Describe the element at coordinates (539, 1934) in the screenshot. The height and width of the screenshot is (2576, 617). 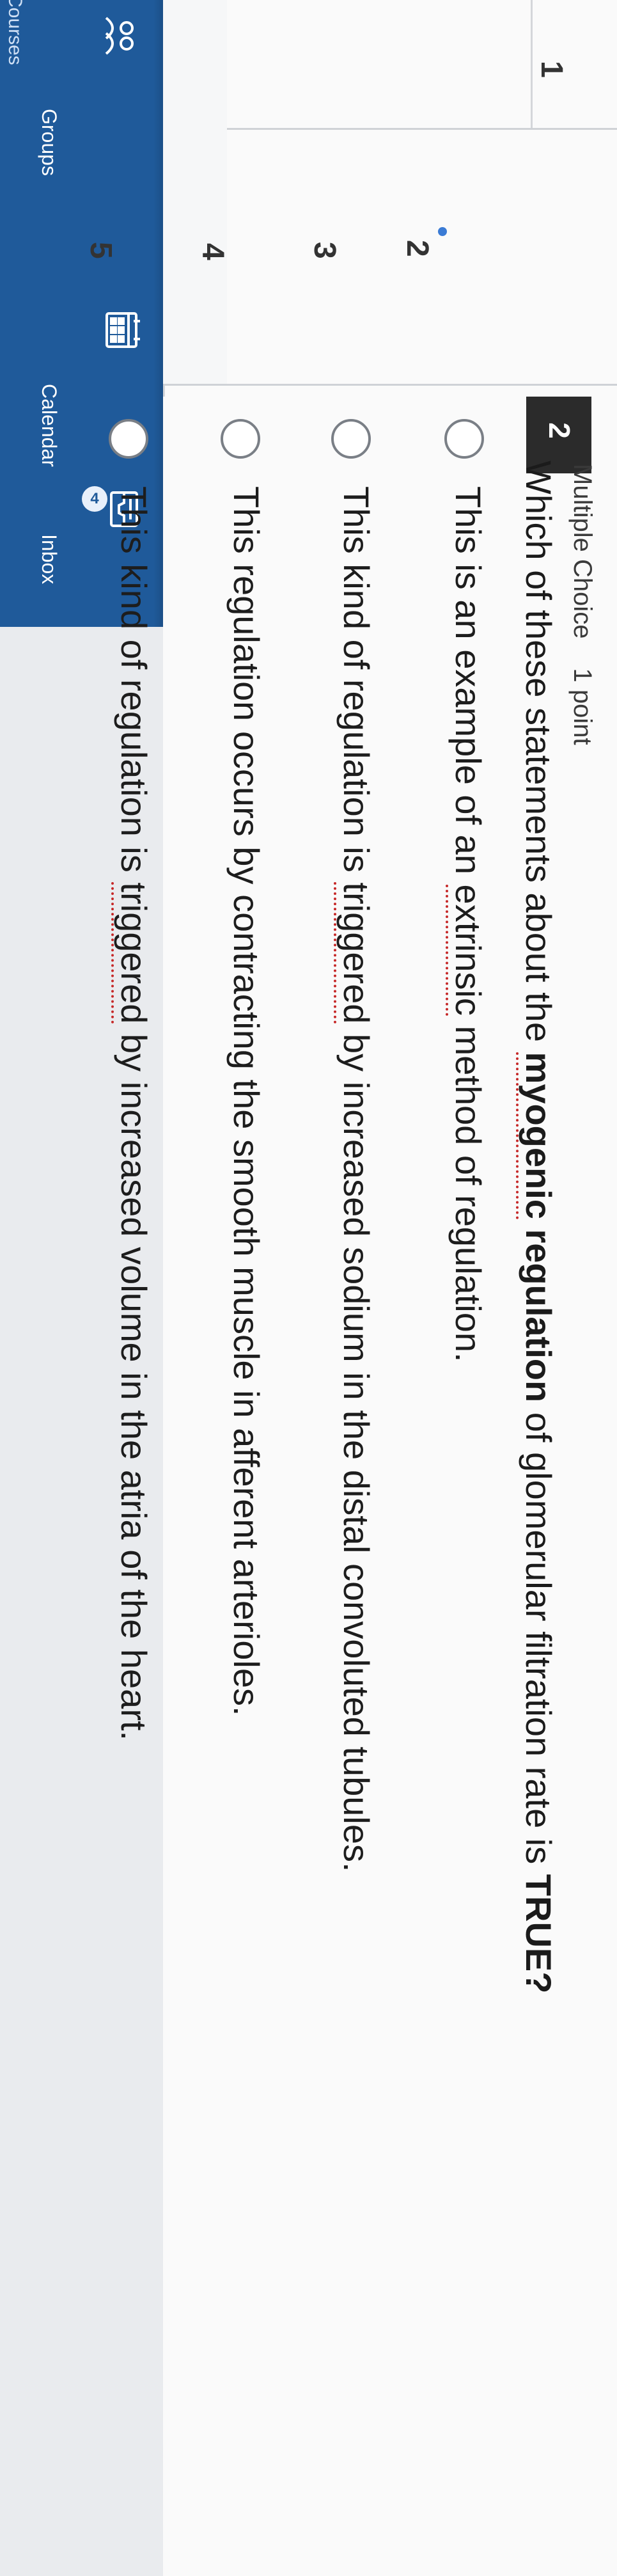
I see `prompt-true: TRUE?` at that location.